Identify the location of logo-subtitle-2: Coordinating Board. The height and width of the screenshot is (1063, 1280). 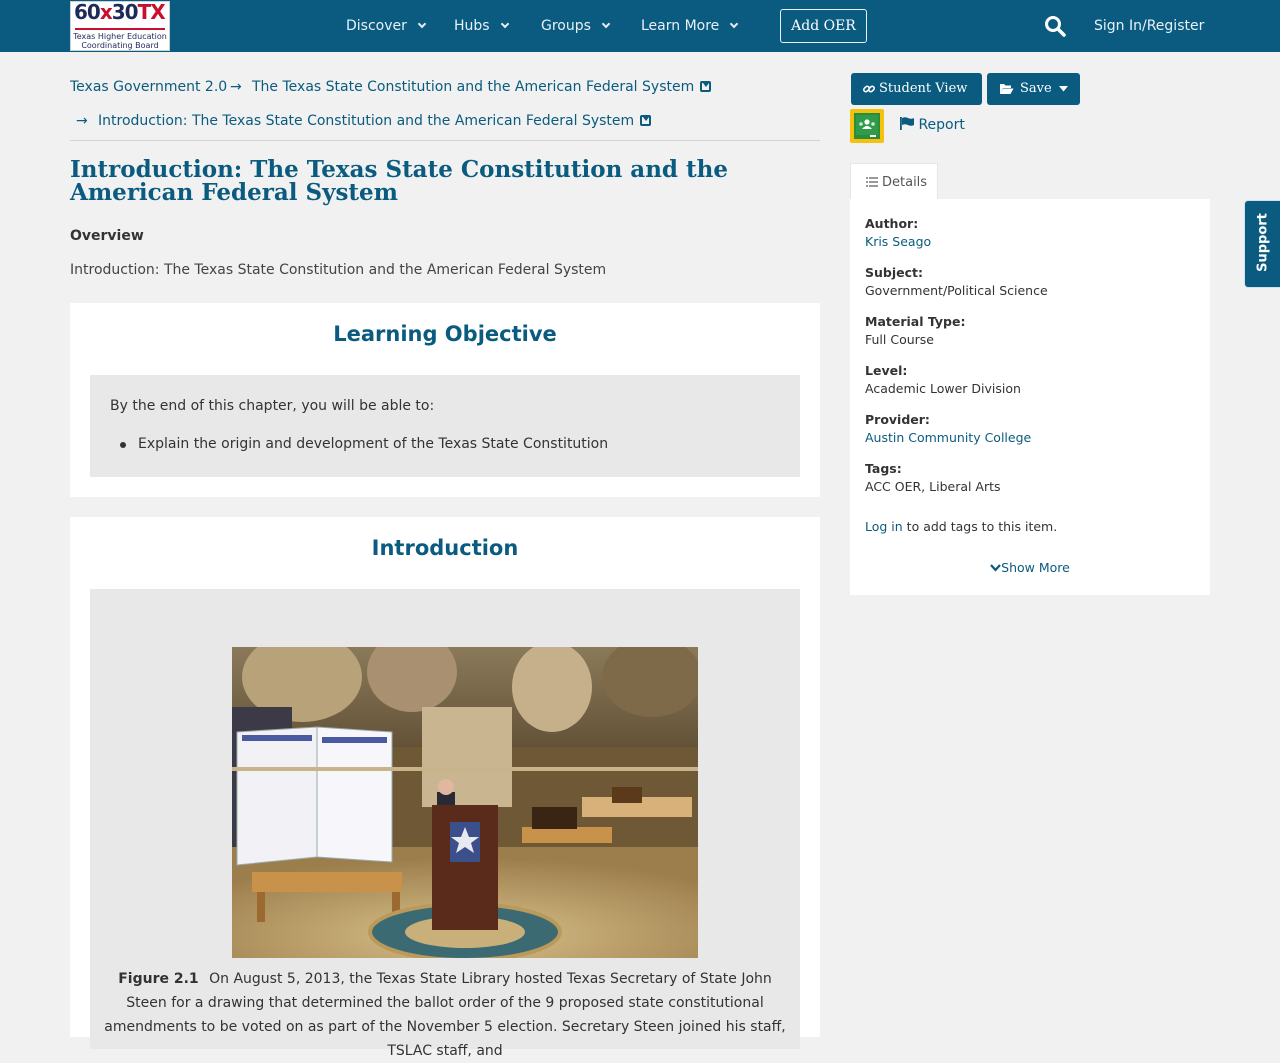
(120, 45).